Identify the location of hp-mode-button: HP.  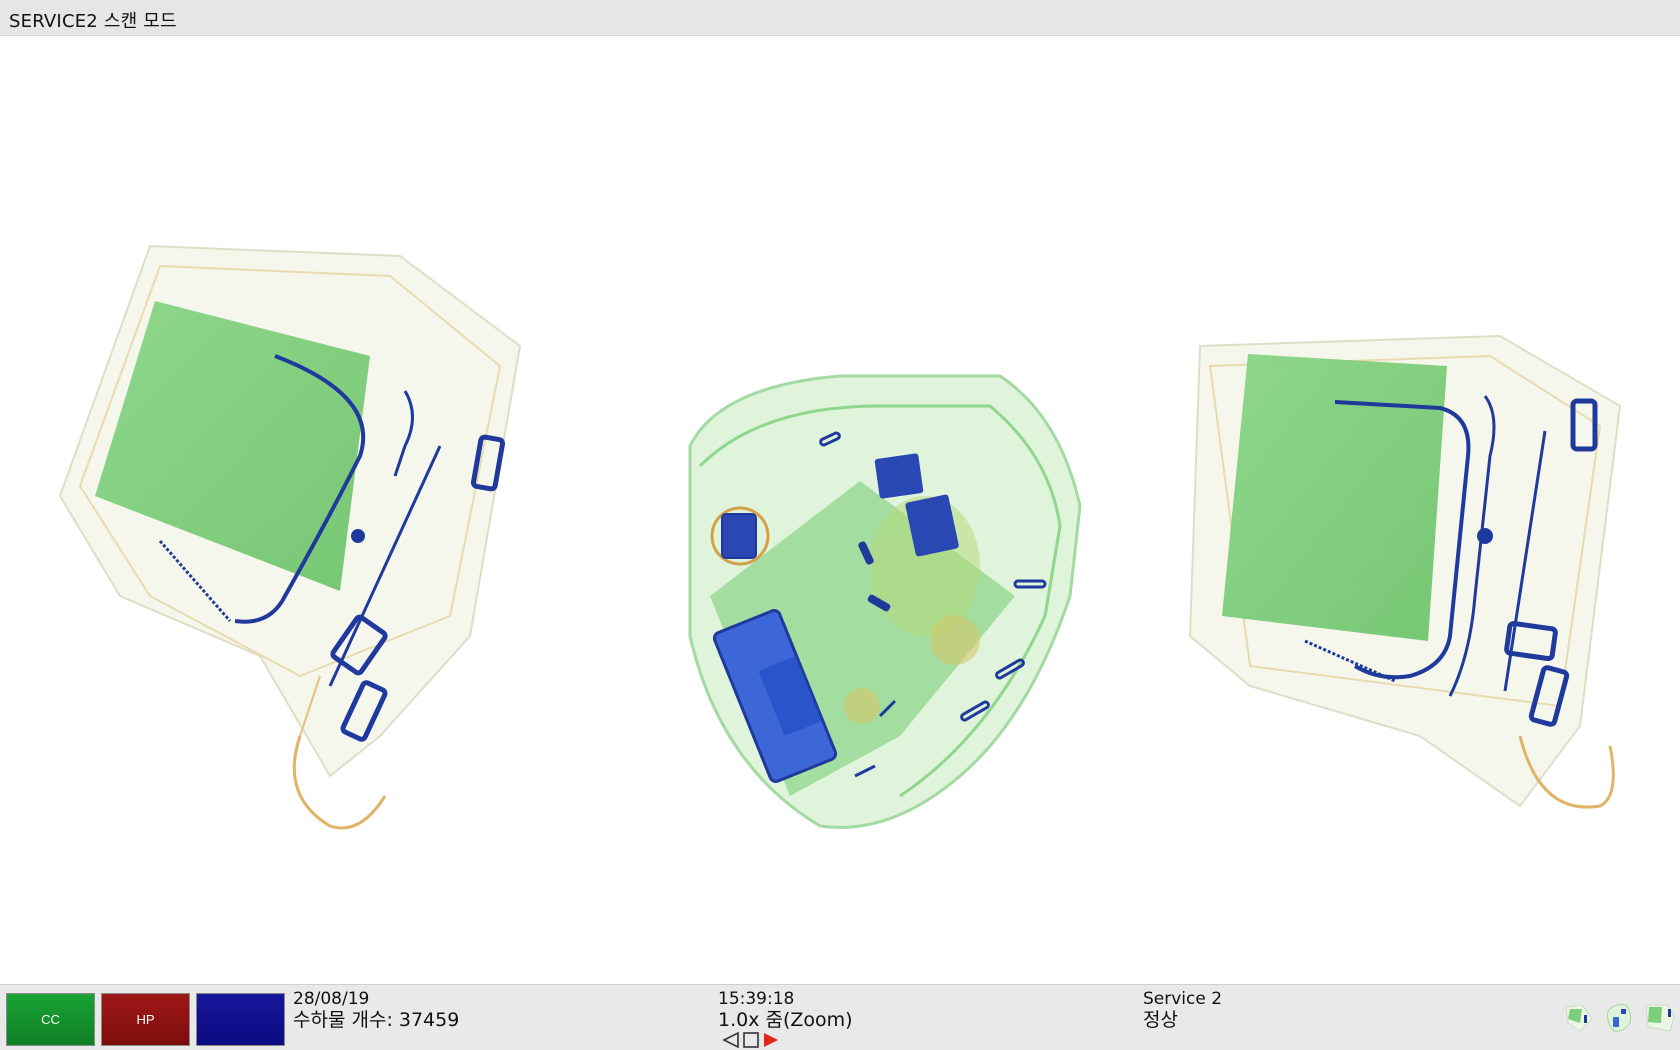
(145, 1019).